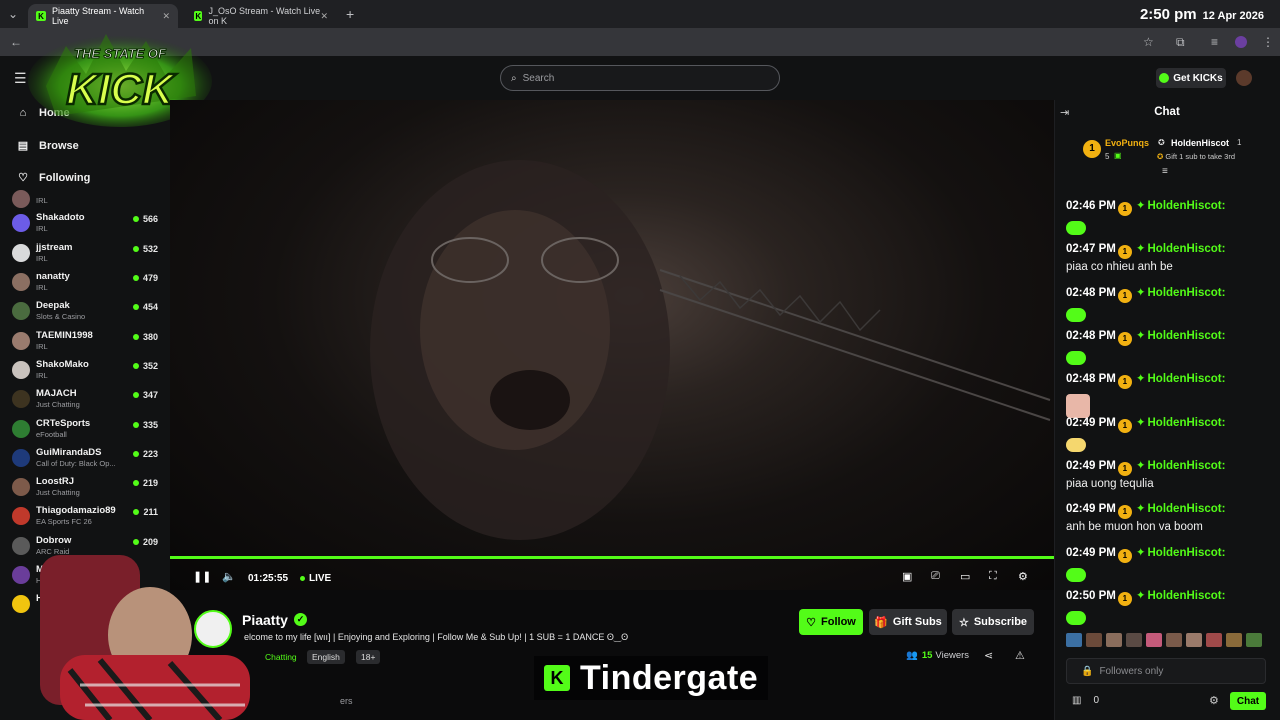 Image resolution: width=1280 pixels, height=720 pixels. I want to click on channel-item: LoostRJ Just Chatting 219, so click(87, 490).